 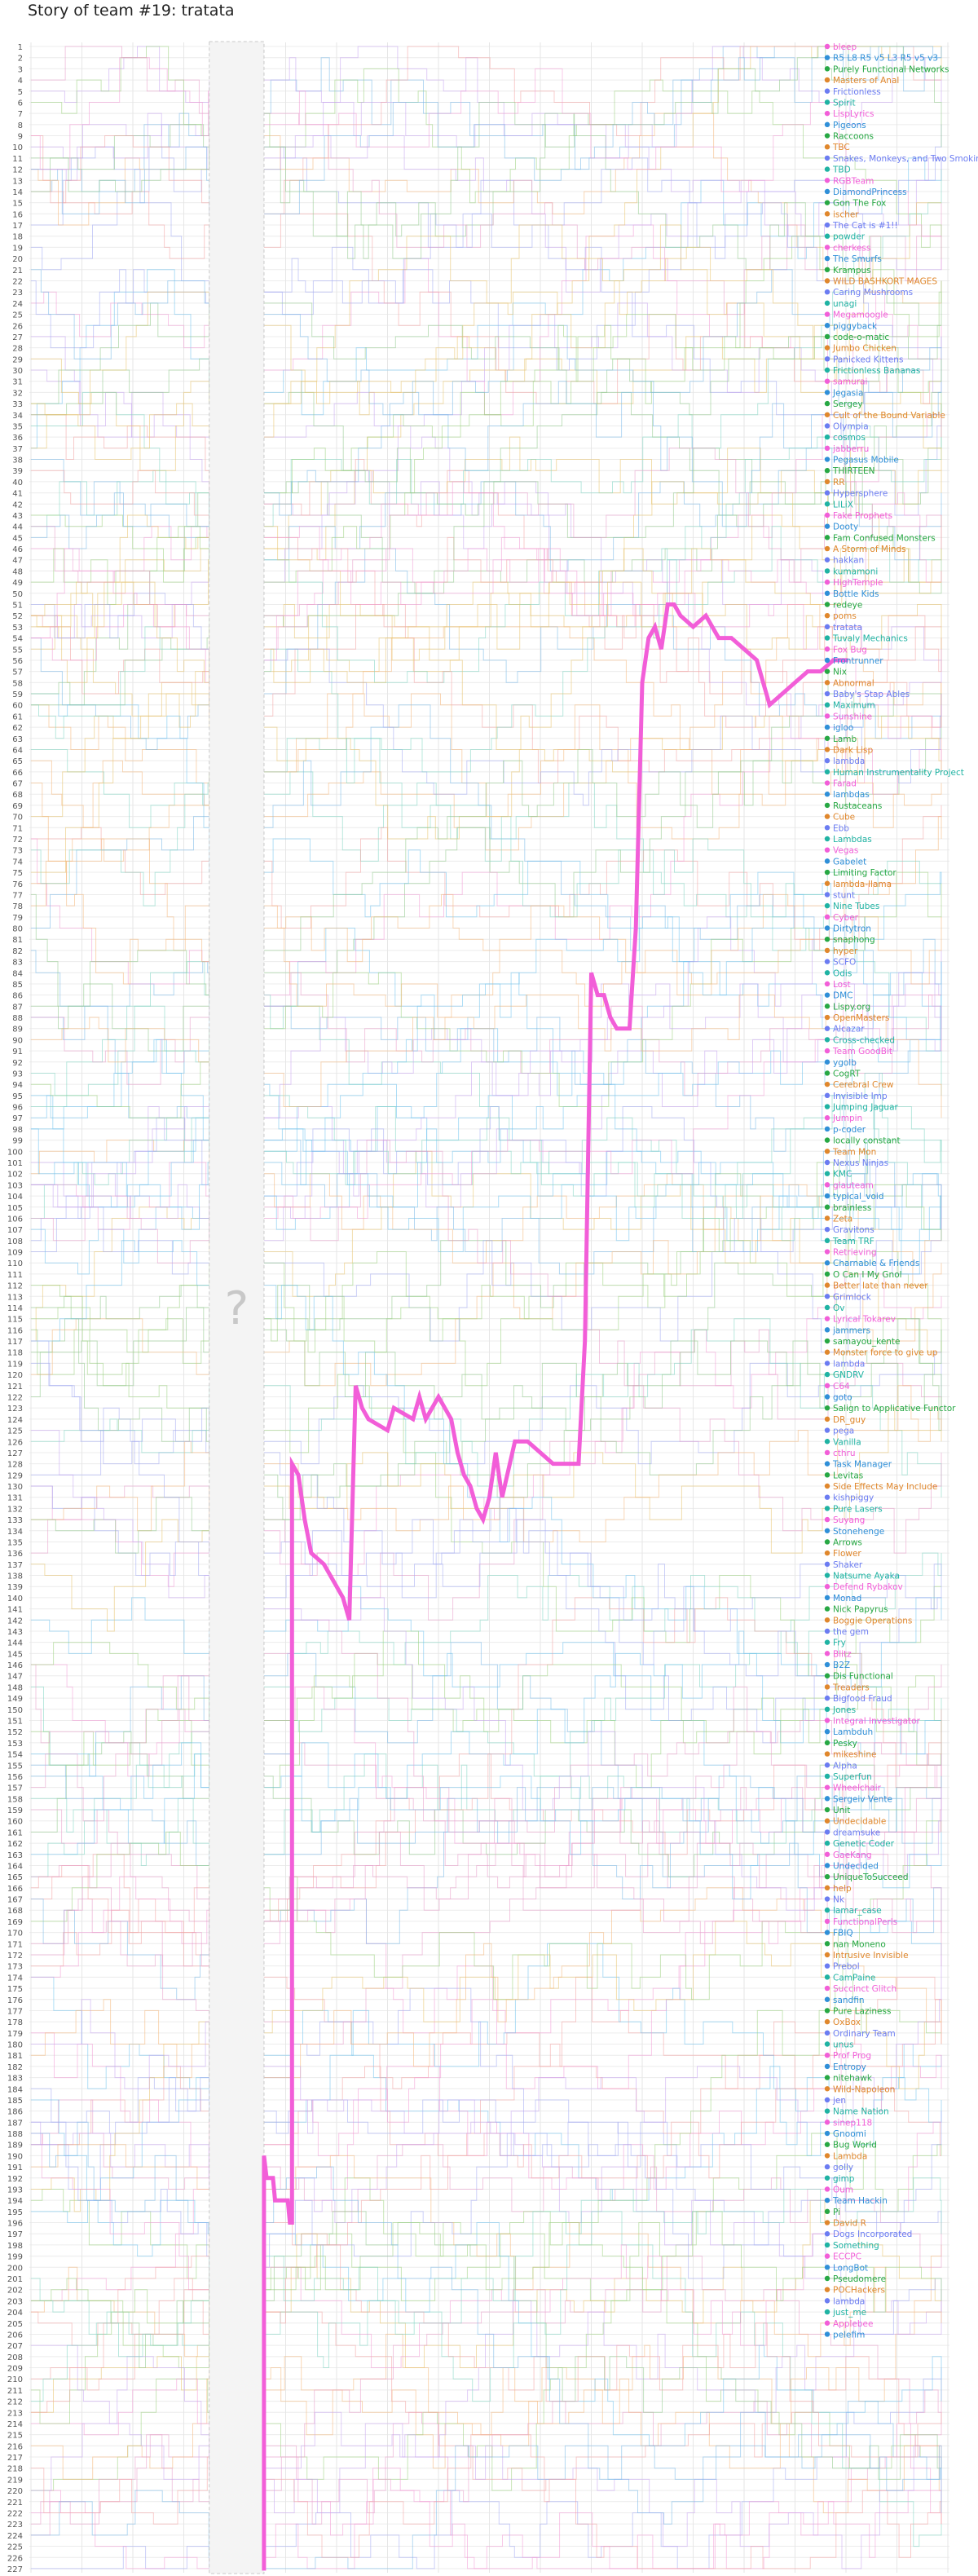 I want to click on rank-label: 185, so click(x=15, y=2101).